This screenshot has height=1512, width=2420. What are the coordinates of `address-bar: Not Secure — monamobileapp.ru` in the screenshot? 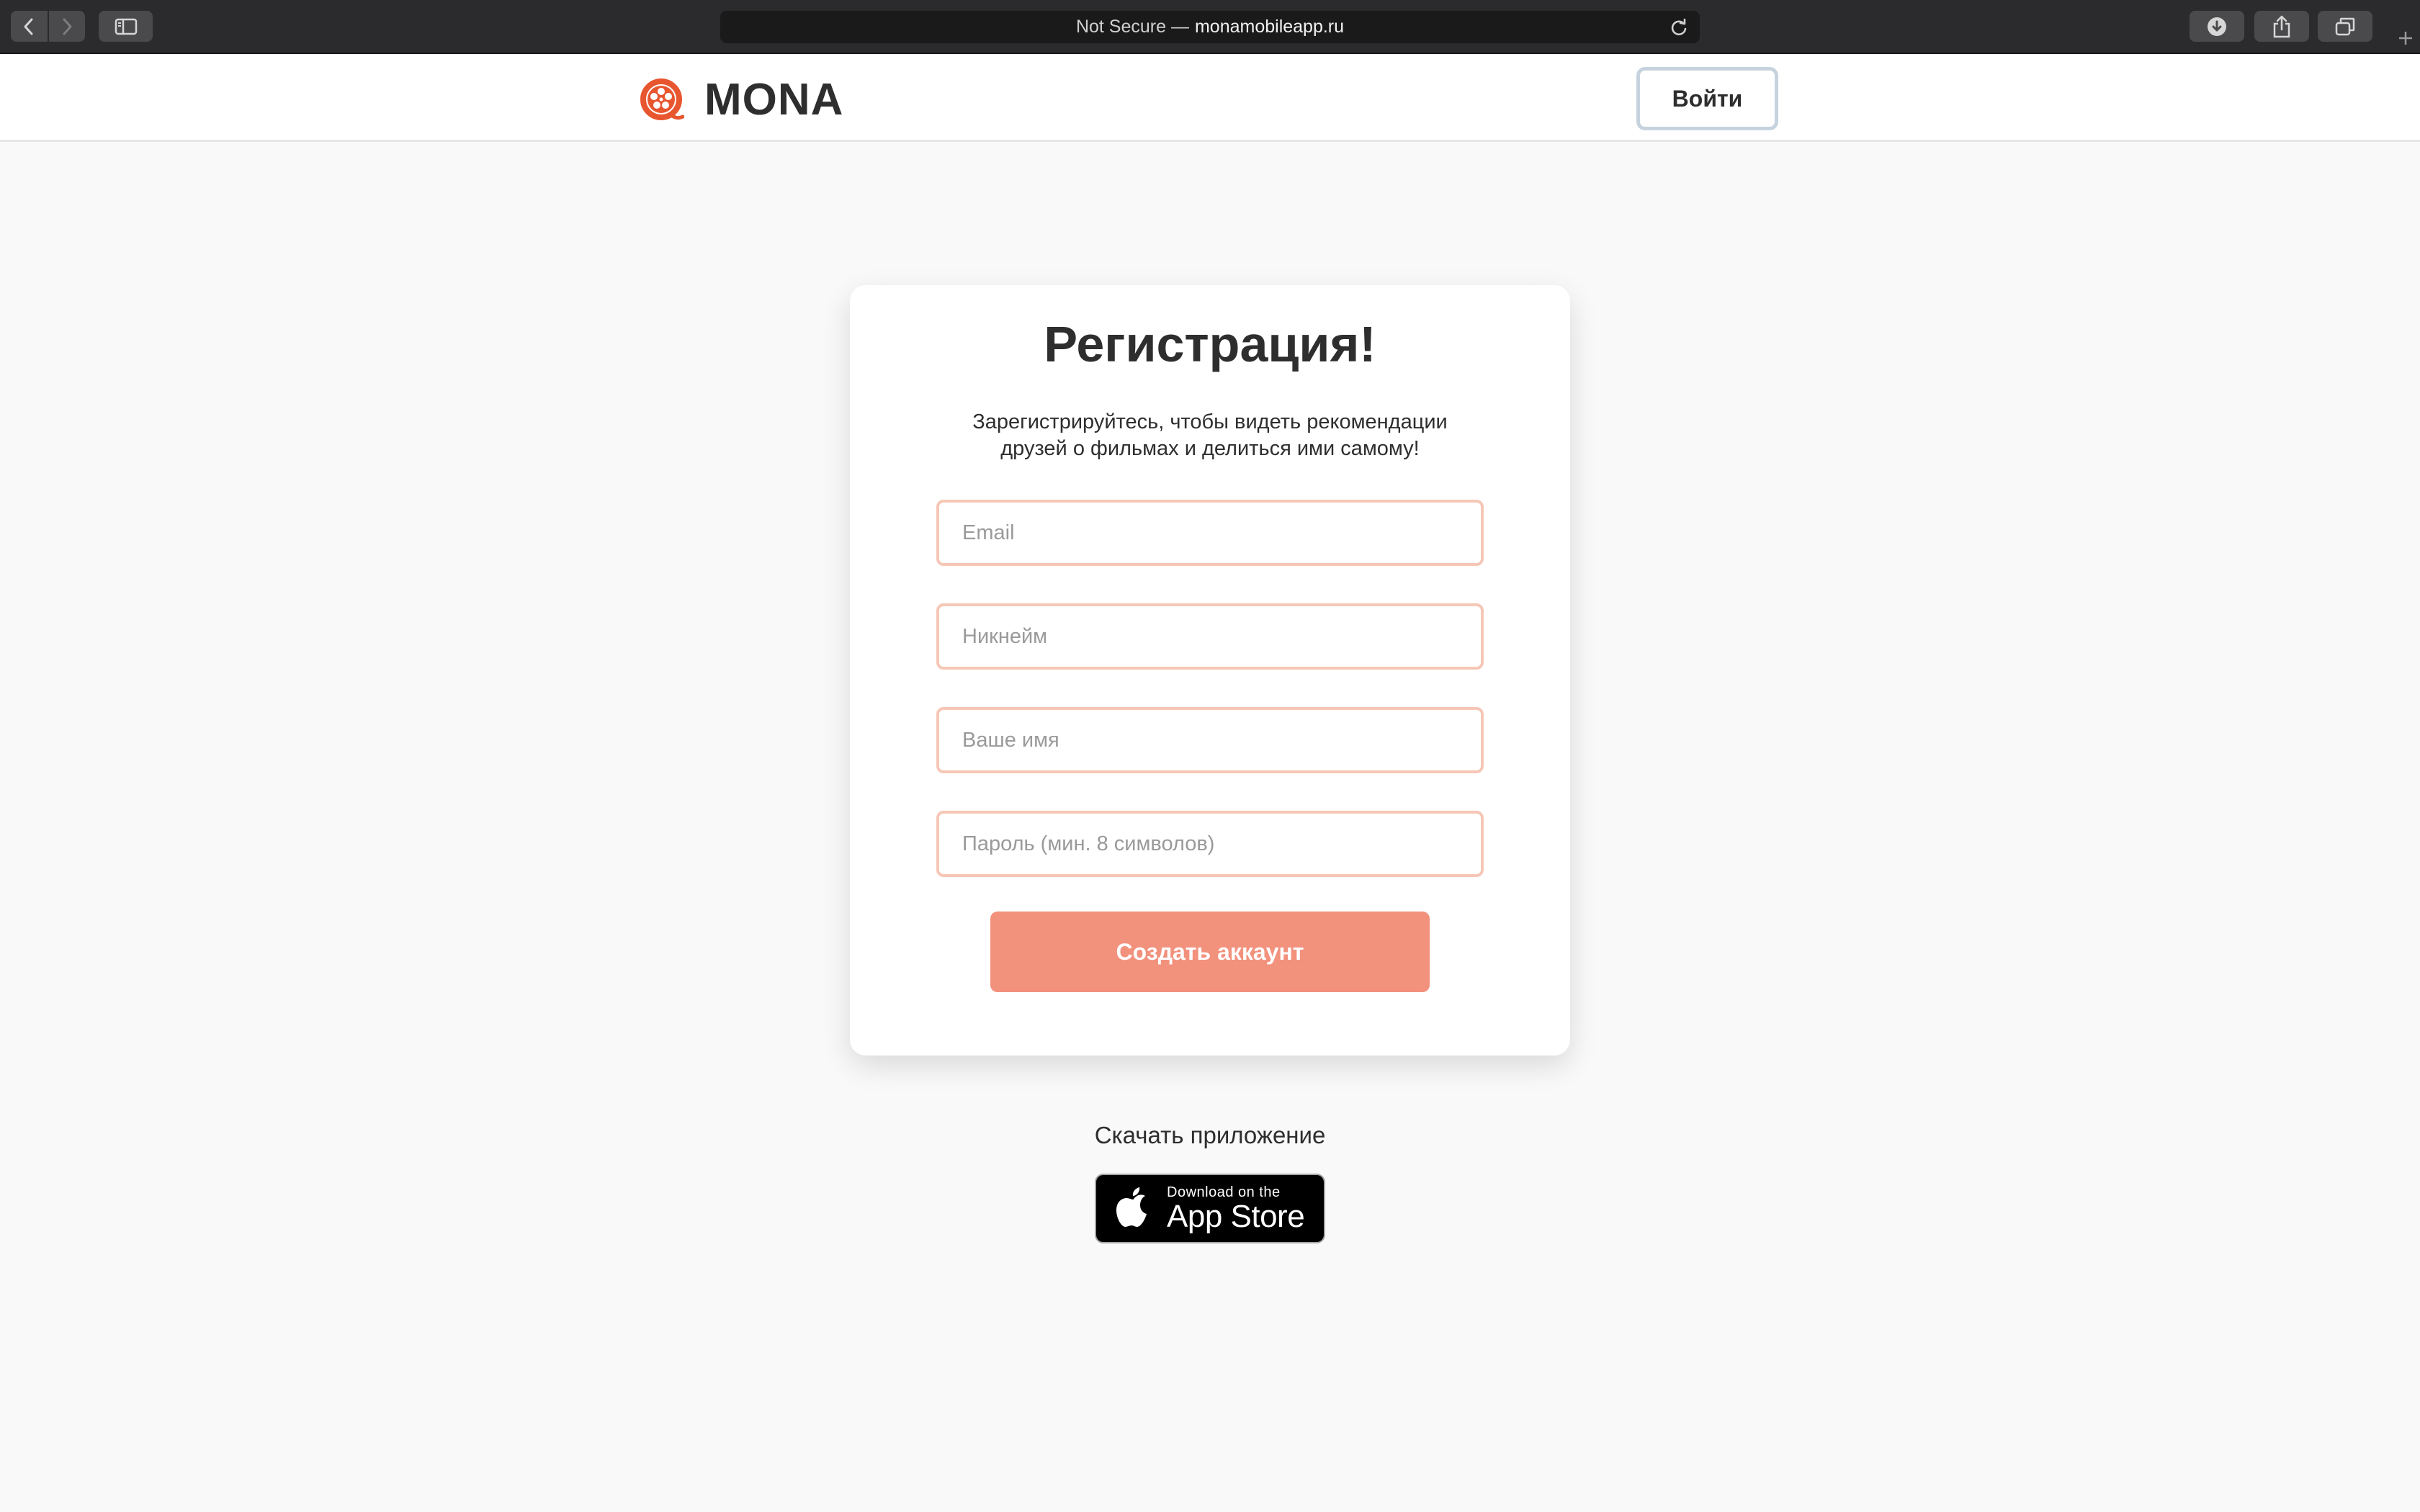 It's located at (1210, 27).